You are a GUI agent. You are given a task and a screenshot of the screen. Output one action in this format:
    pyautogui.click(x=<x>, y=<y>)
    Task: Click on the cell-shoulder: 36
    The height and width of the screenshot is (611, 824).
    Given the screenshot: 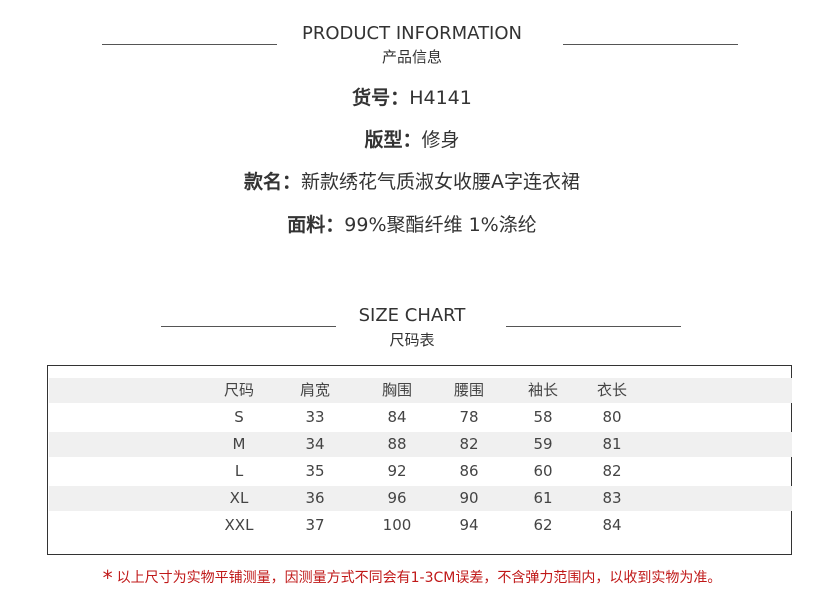 What is the action you would take?
    pyautogui.click(x=315, y=498)
    